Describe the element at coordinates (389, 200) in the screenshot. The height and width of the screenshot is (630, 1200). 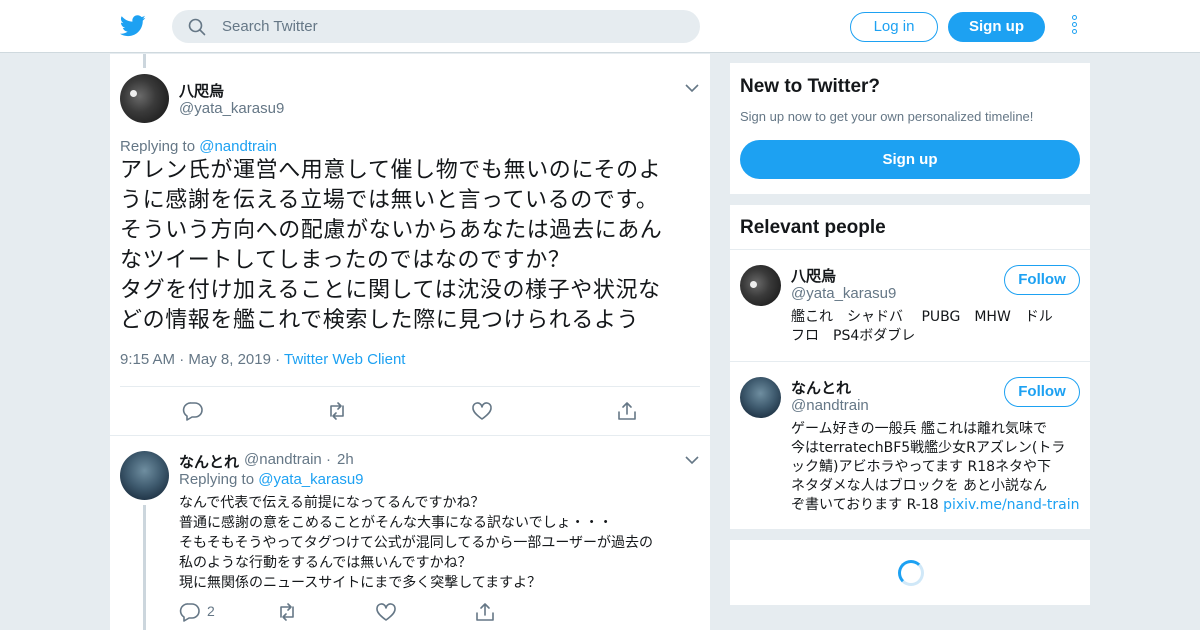
I see `tweet-text-line: うに感謝を伝える立場では無いと言っているのです。` at that location.